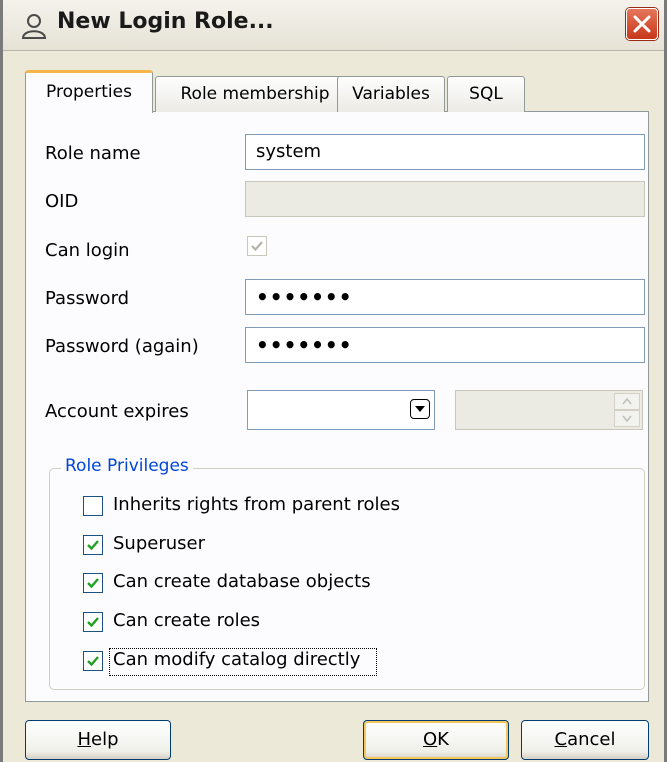 Image resolution: width=667 pixels, height=762 pixels. What do you see at coordinates (443, 739) in the screenshot?
I see `ok-label: K` at bounding box center [443, 739].